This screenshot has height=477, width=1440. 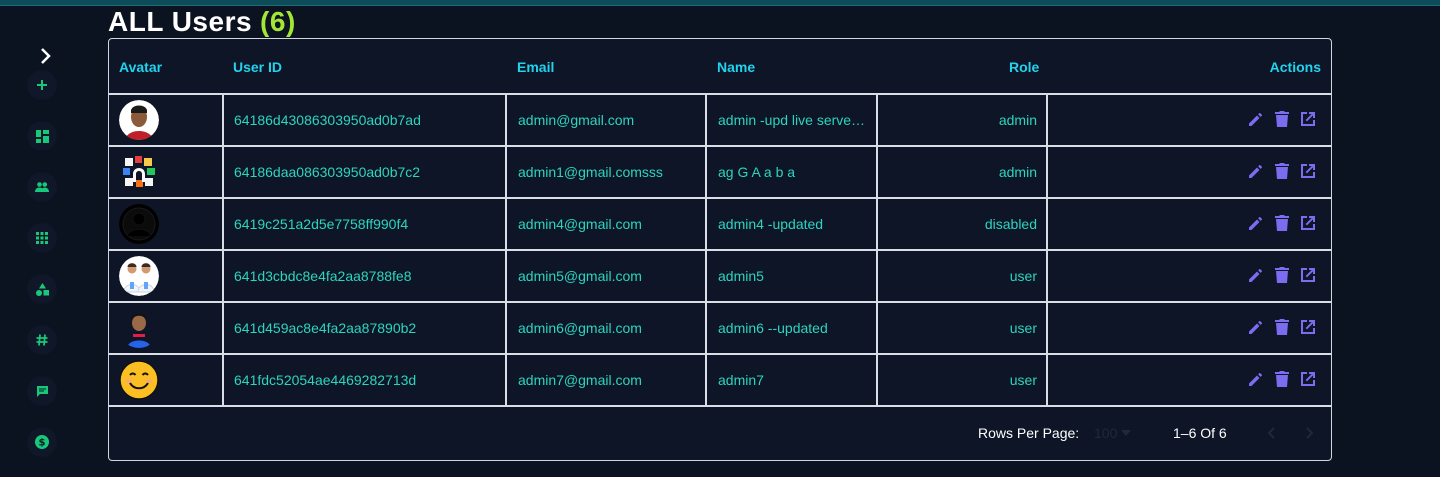 What do you see at coordinates (257, 67) in the screenshot?
I see `header-user-id: User ID` at bounding box center [257, 67].